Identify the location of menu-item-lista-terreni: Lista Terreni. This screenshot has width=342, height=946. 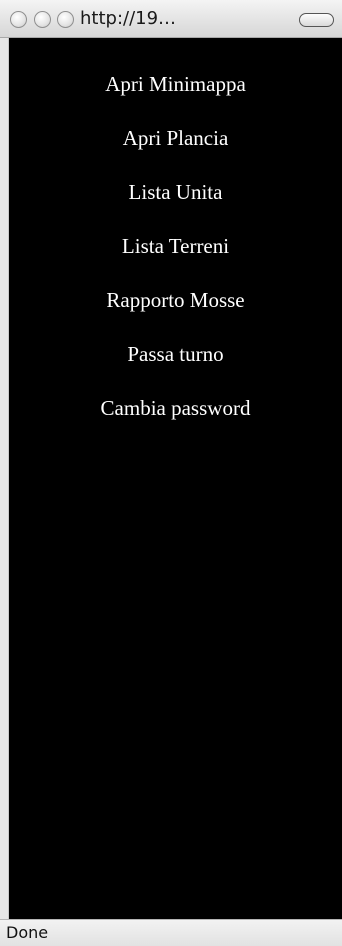
(175, 253).